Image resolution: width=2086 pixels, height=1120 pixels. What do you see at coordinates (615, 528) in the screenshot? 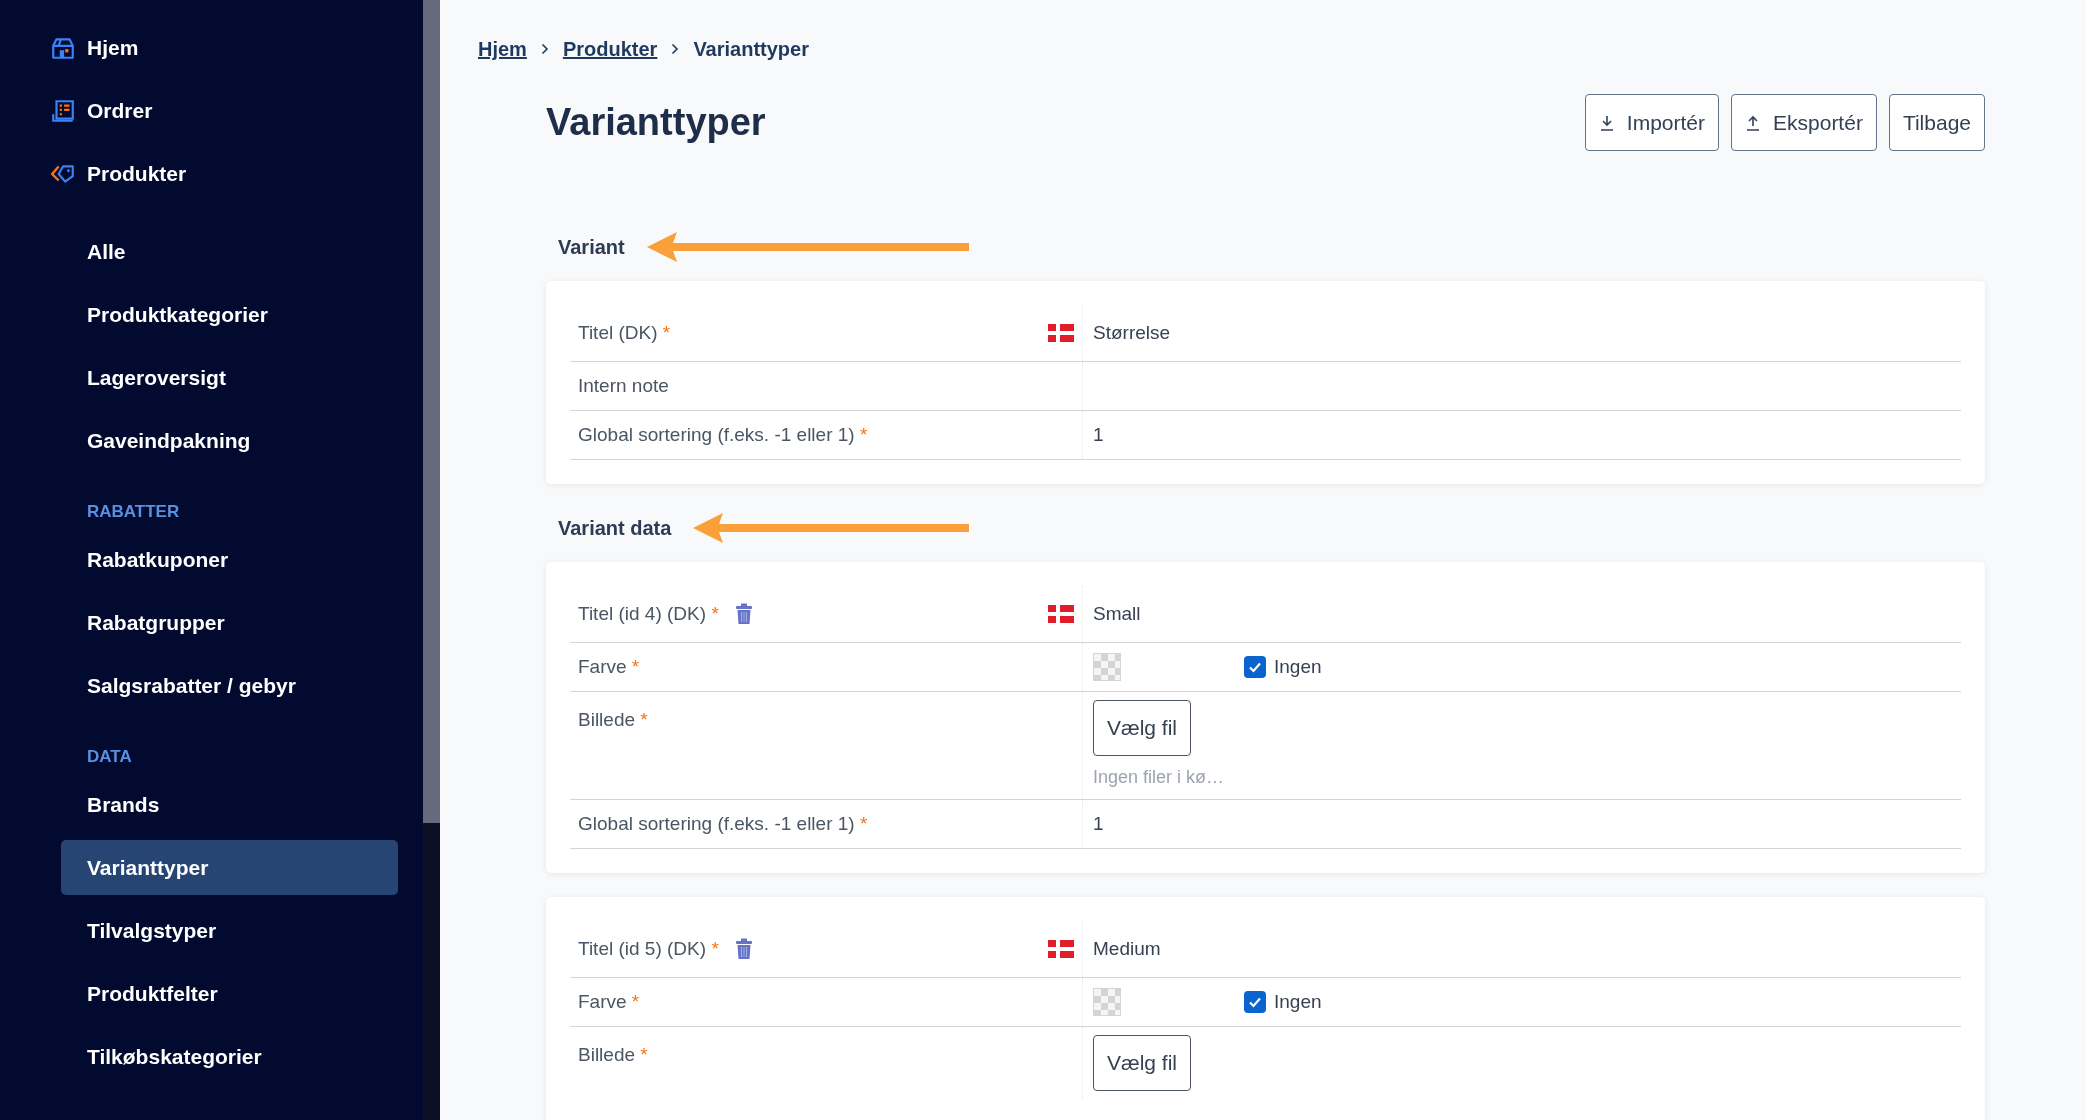
I see `section-heading: Variant data` at bounding box center [615, 528].